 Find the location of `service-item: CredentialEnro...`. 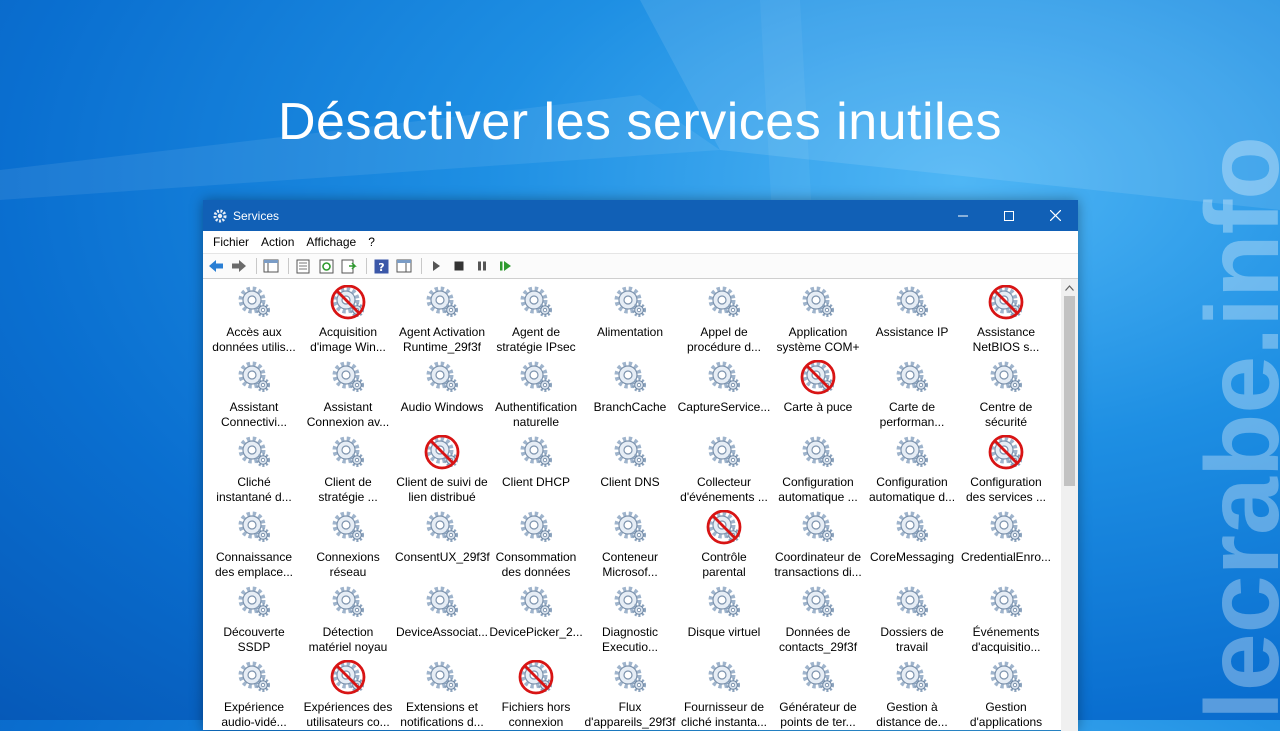

service-item: CredentialEnro... is located at coordinates (1006, 547).